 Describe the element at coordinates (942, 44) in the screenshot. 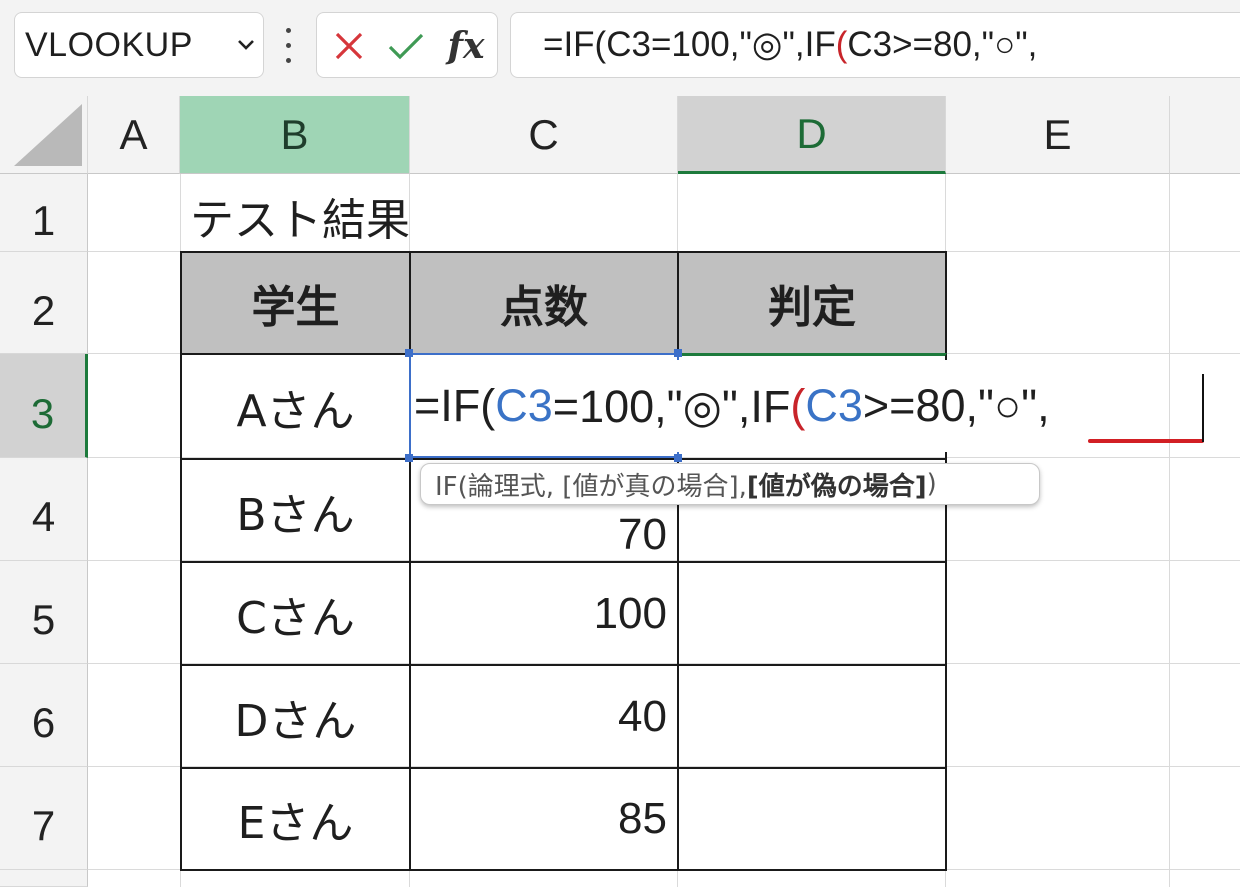

I see `formula-text-part: C3>=80,"○",` at that location.